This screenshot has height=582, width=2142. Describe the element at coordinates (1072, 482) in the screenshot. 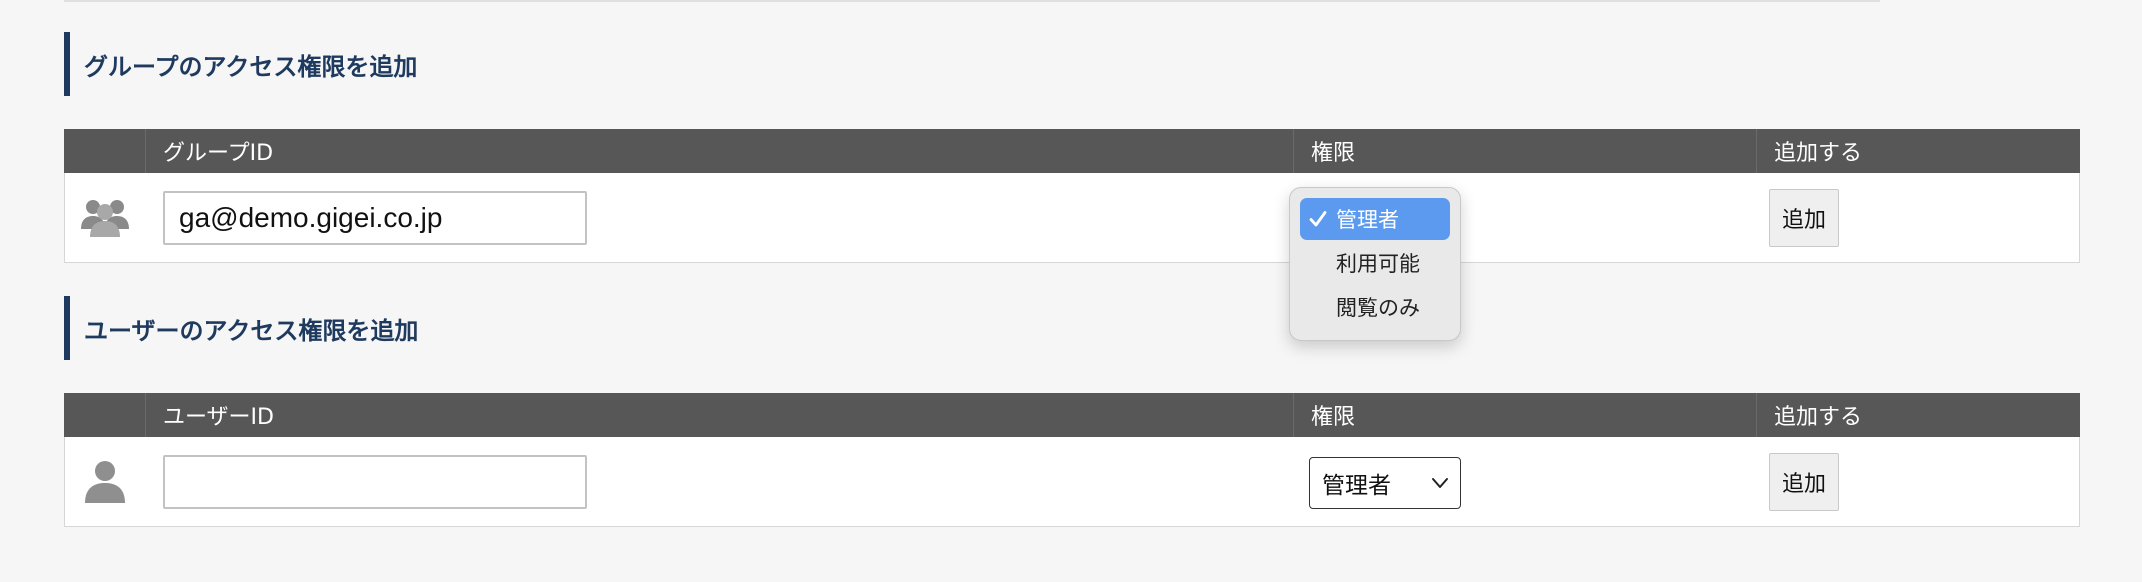

I see `user-table-row: 管理者 追加` at that location.